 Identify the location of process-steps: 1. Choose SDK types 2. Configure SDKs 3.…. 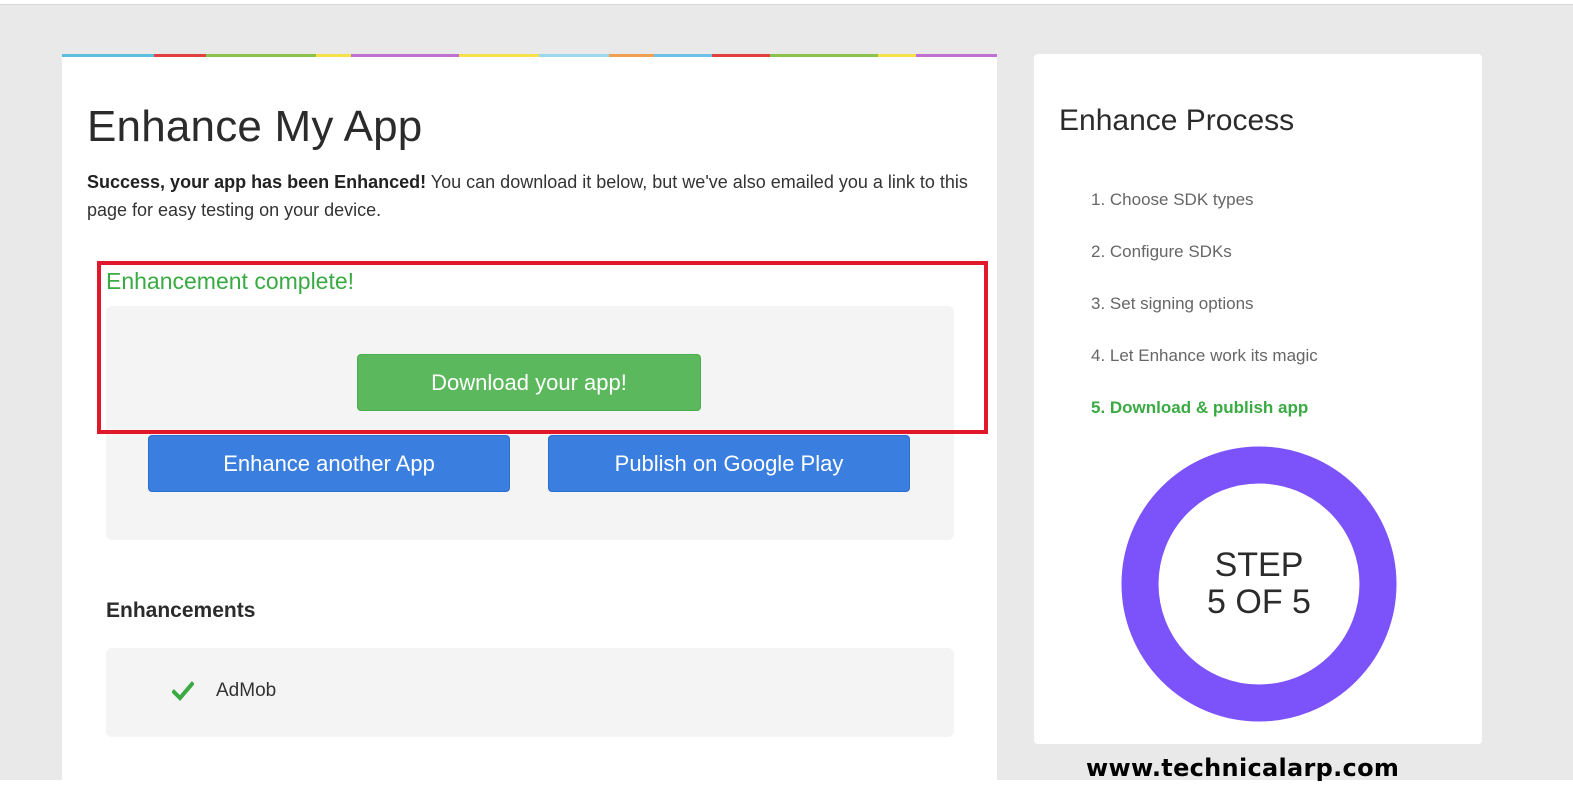
(1204, 318).